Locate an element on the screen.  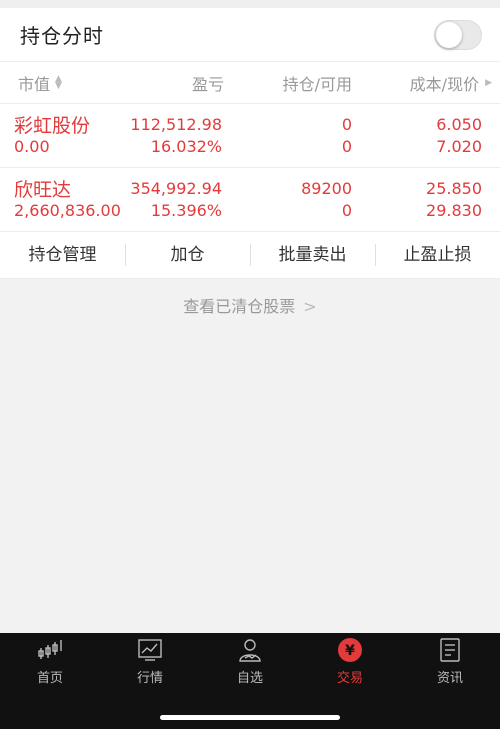
col-cost-price: 成本/现价 ▶ is located at coordinates (422, 83).